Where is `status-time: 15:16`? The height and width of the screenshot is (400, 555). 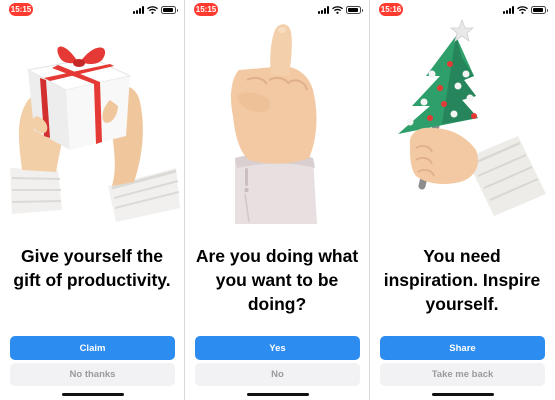 status-time: 15:16 is located at coordinates (391, 9).